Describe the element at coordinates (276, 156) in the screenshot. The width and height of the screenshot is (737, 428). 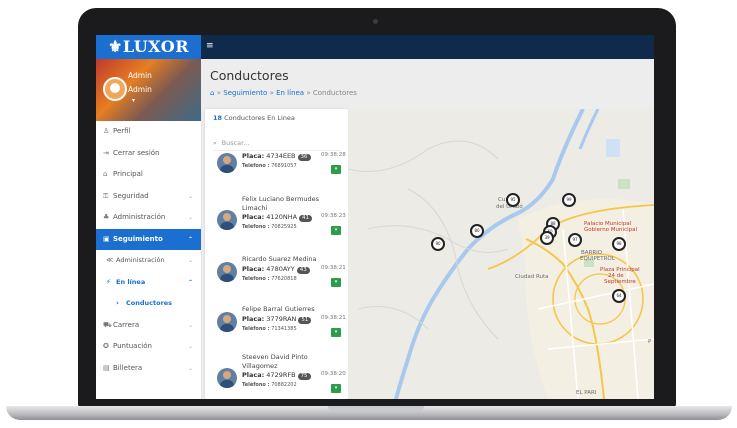
I see `driver-plate: Placa: 4734EEB 36` at that location.